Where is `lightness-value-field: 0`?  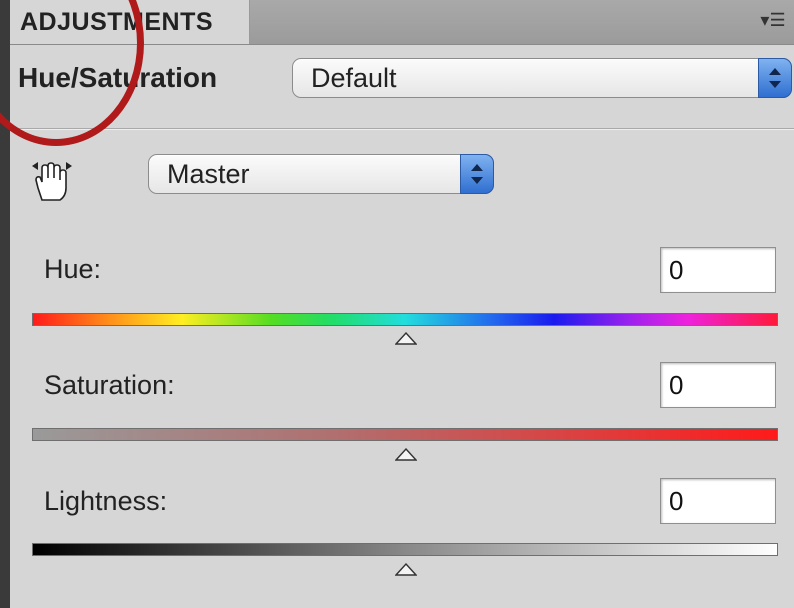 lightness-value-field: 0 is located at coordinates (718, 501).